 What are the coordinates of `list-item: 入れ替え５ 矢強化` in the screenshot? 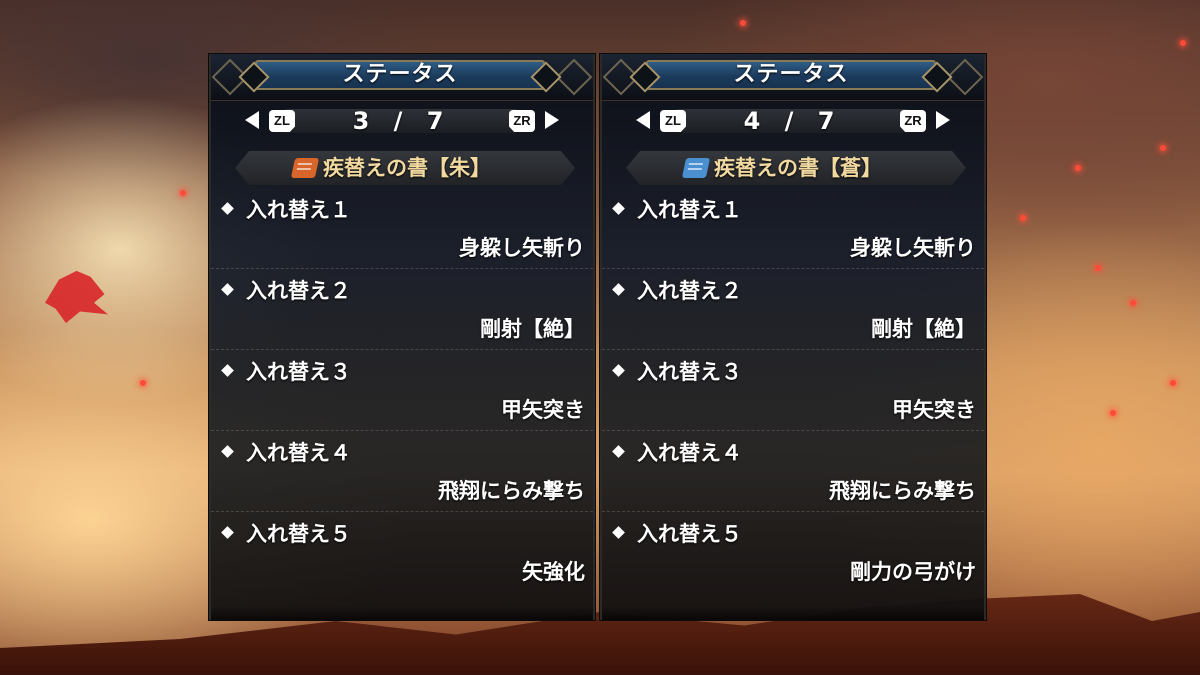 It's located at (402, 552).